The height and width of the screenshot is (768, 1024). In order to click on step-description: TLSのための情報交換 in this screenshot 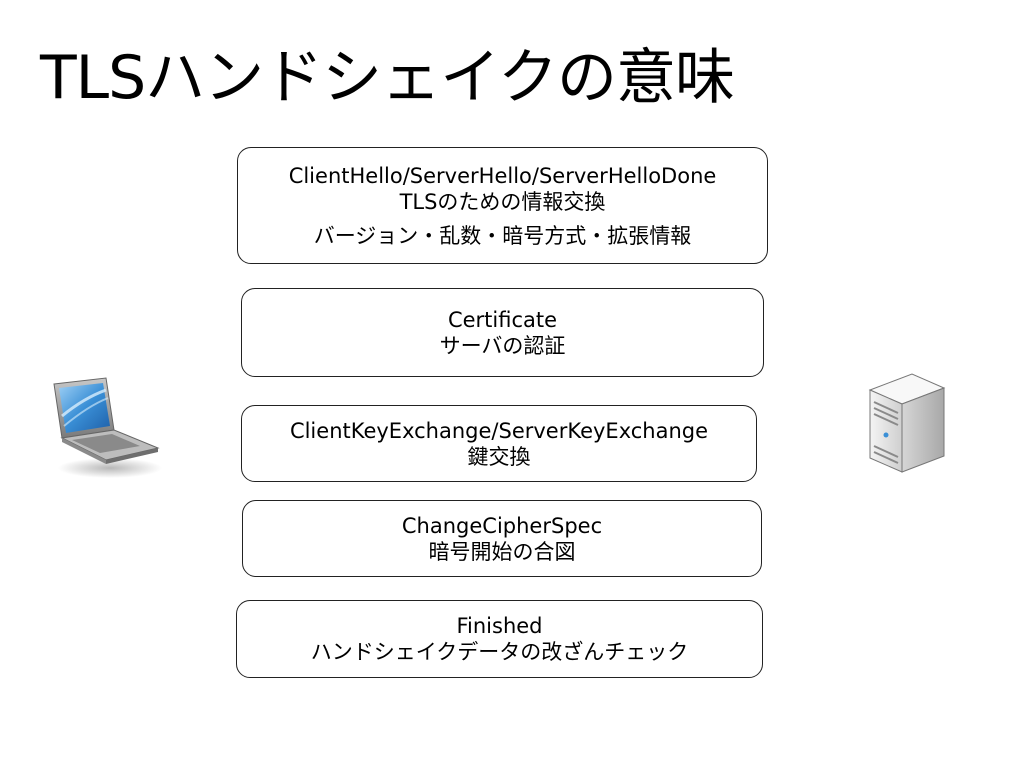, I will do `click(502, 201)`.